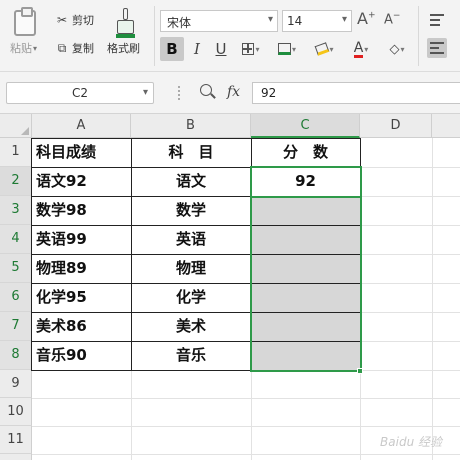 The image size is (460, 460). I want to click on font-color-icon: A, so click(358, 48).